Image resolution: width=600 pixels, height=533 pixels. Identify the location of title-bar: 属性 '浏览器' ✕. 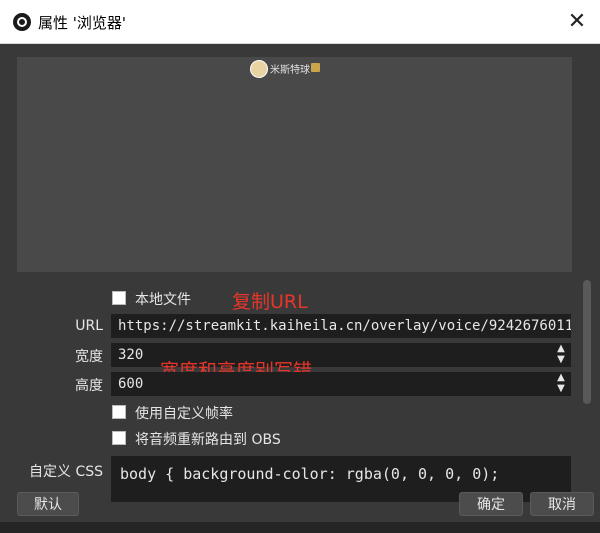
(300, 22).